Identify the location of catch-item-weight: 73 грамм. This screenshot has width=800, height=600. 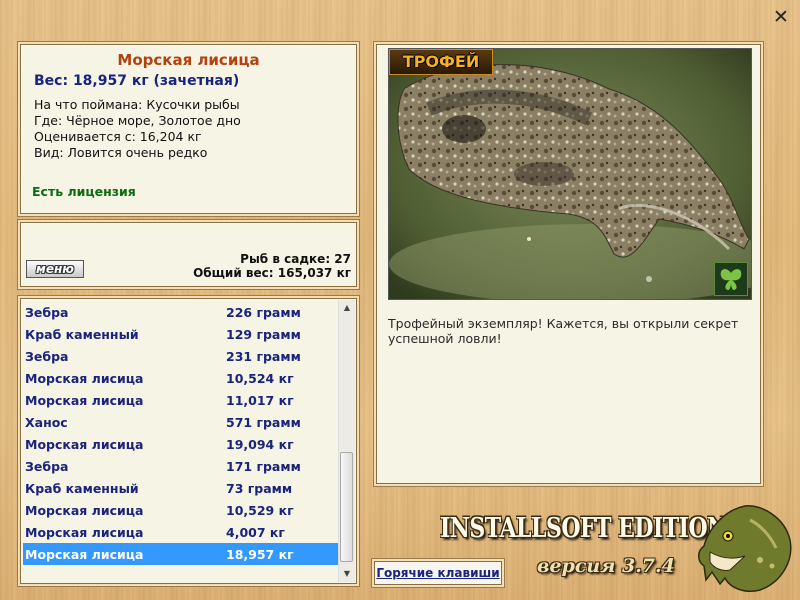
(259, 488).